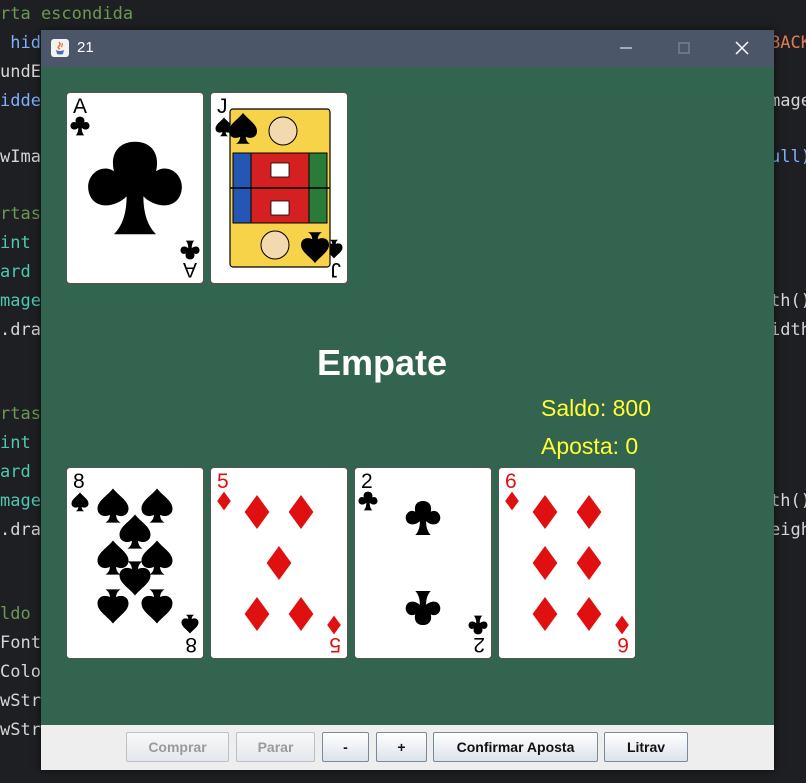  What do you see at coordinates (788, 101) in the screenshot?
I see `code-line-right: mage` at bounding box center [788, 101].